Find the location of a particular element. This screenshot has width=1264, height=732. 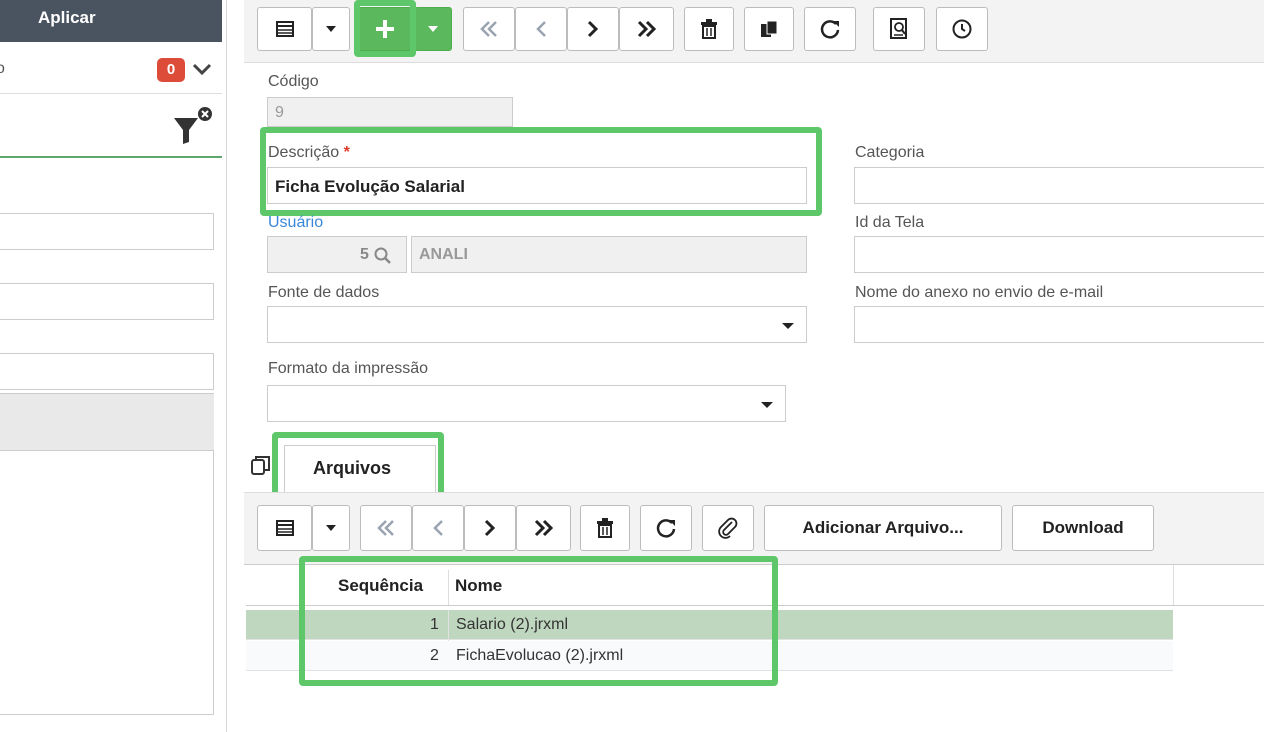

files-attach-button is located at coordinates (728, 528).